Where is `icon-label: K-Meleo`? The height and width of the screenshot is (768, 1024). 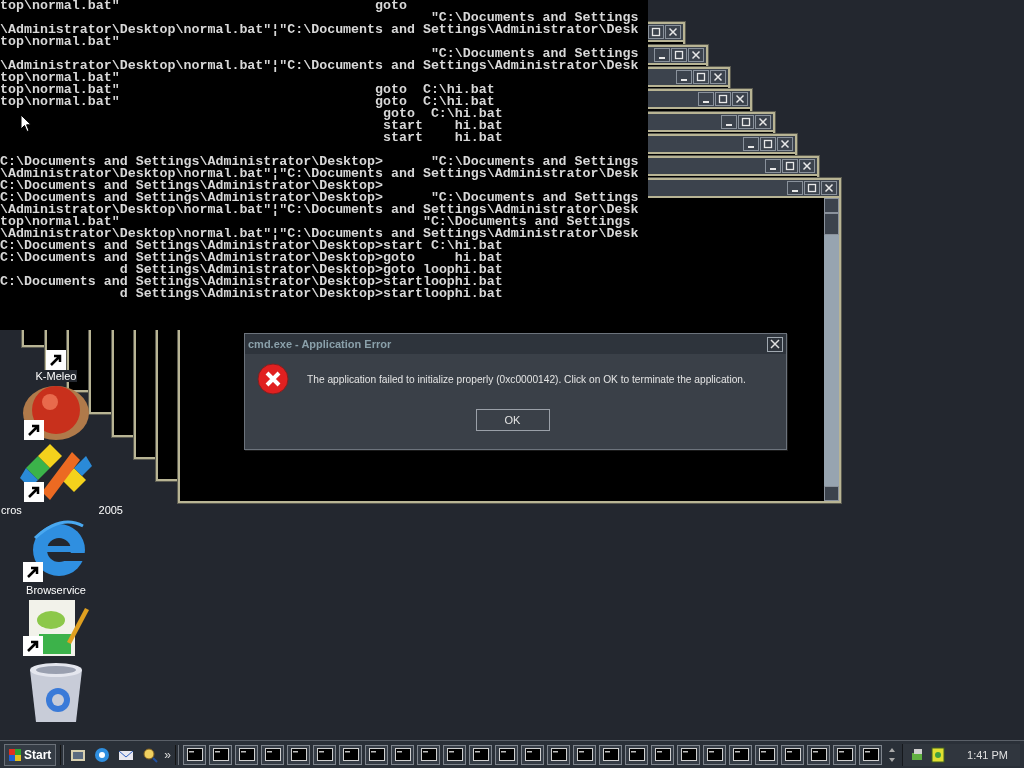
icon-label: K-Meleo is located at coordinates (56, 376).